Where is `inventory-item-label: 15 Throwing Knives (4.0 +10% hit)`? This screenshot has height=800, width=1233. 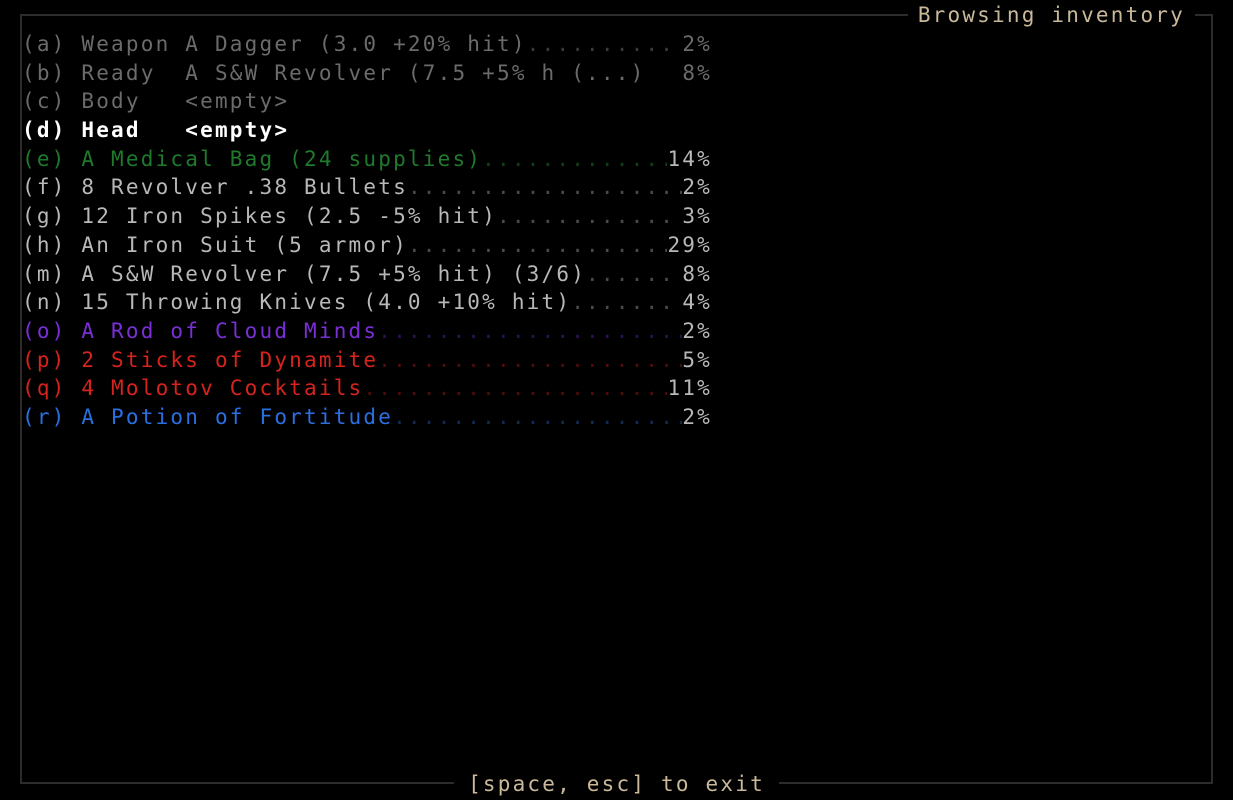
inventory-item-label: 15 Throwing Knives (4.0 +10% hit) is located at coordinates (326, 302).